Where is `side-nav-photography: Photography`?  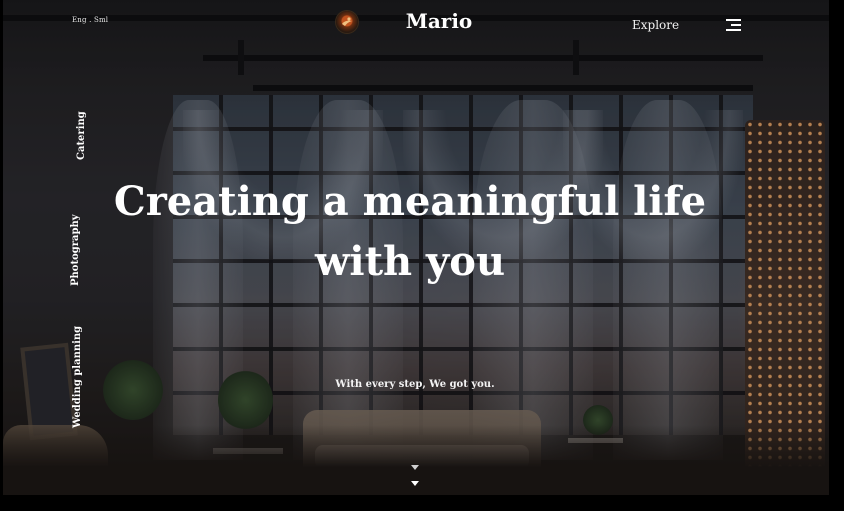 side-nav-photography: Photography is located at coordinates (75, 250).